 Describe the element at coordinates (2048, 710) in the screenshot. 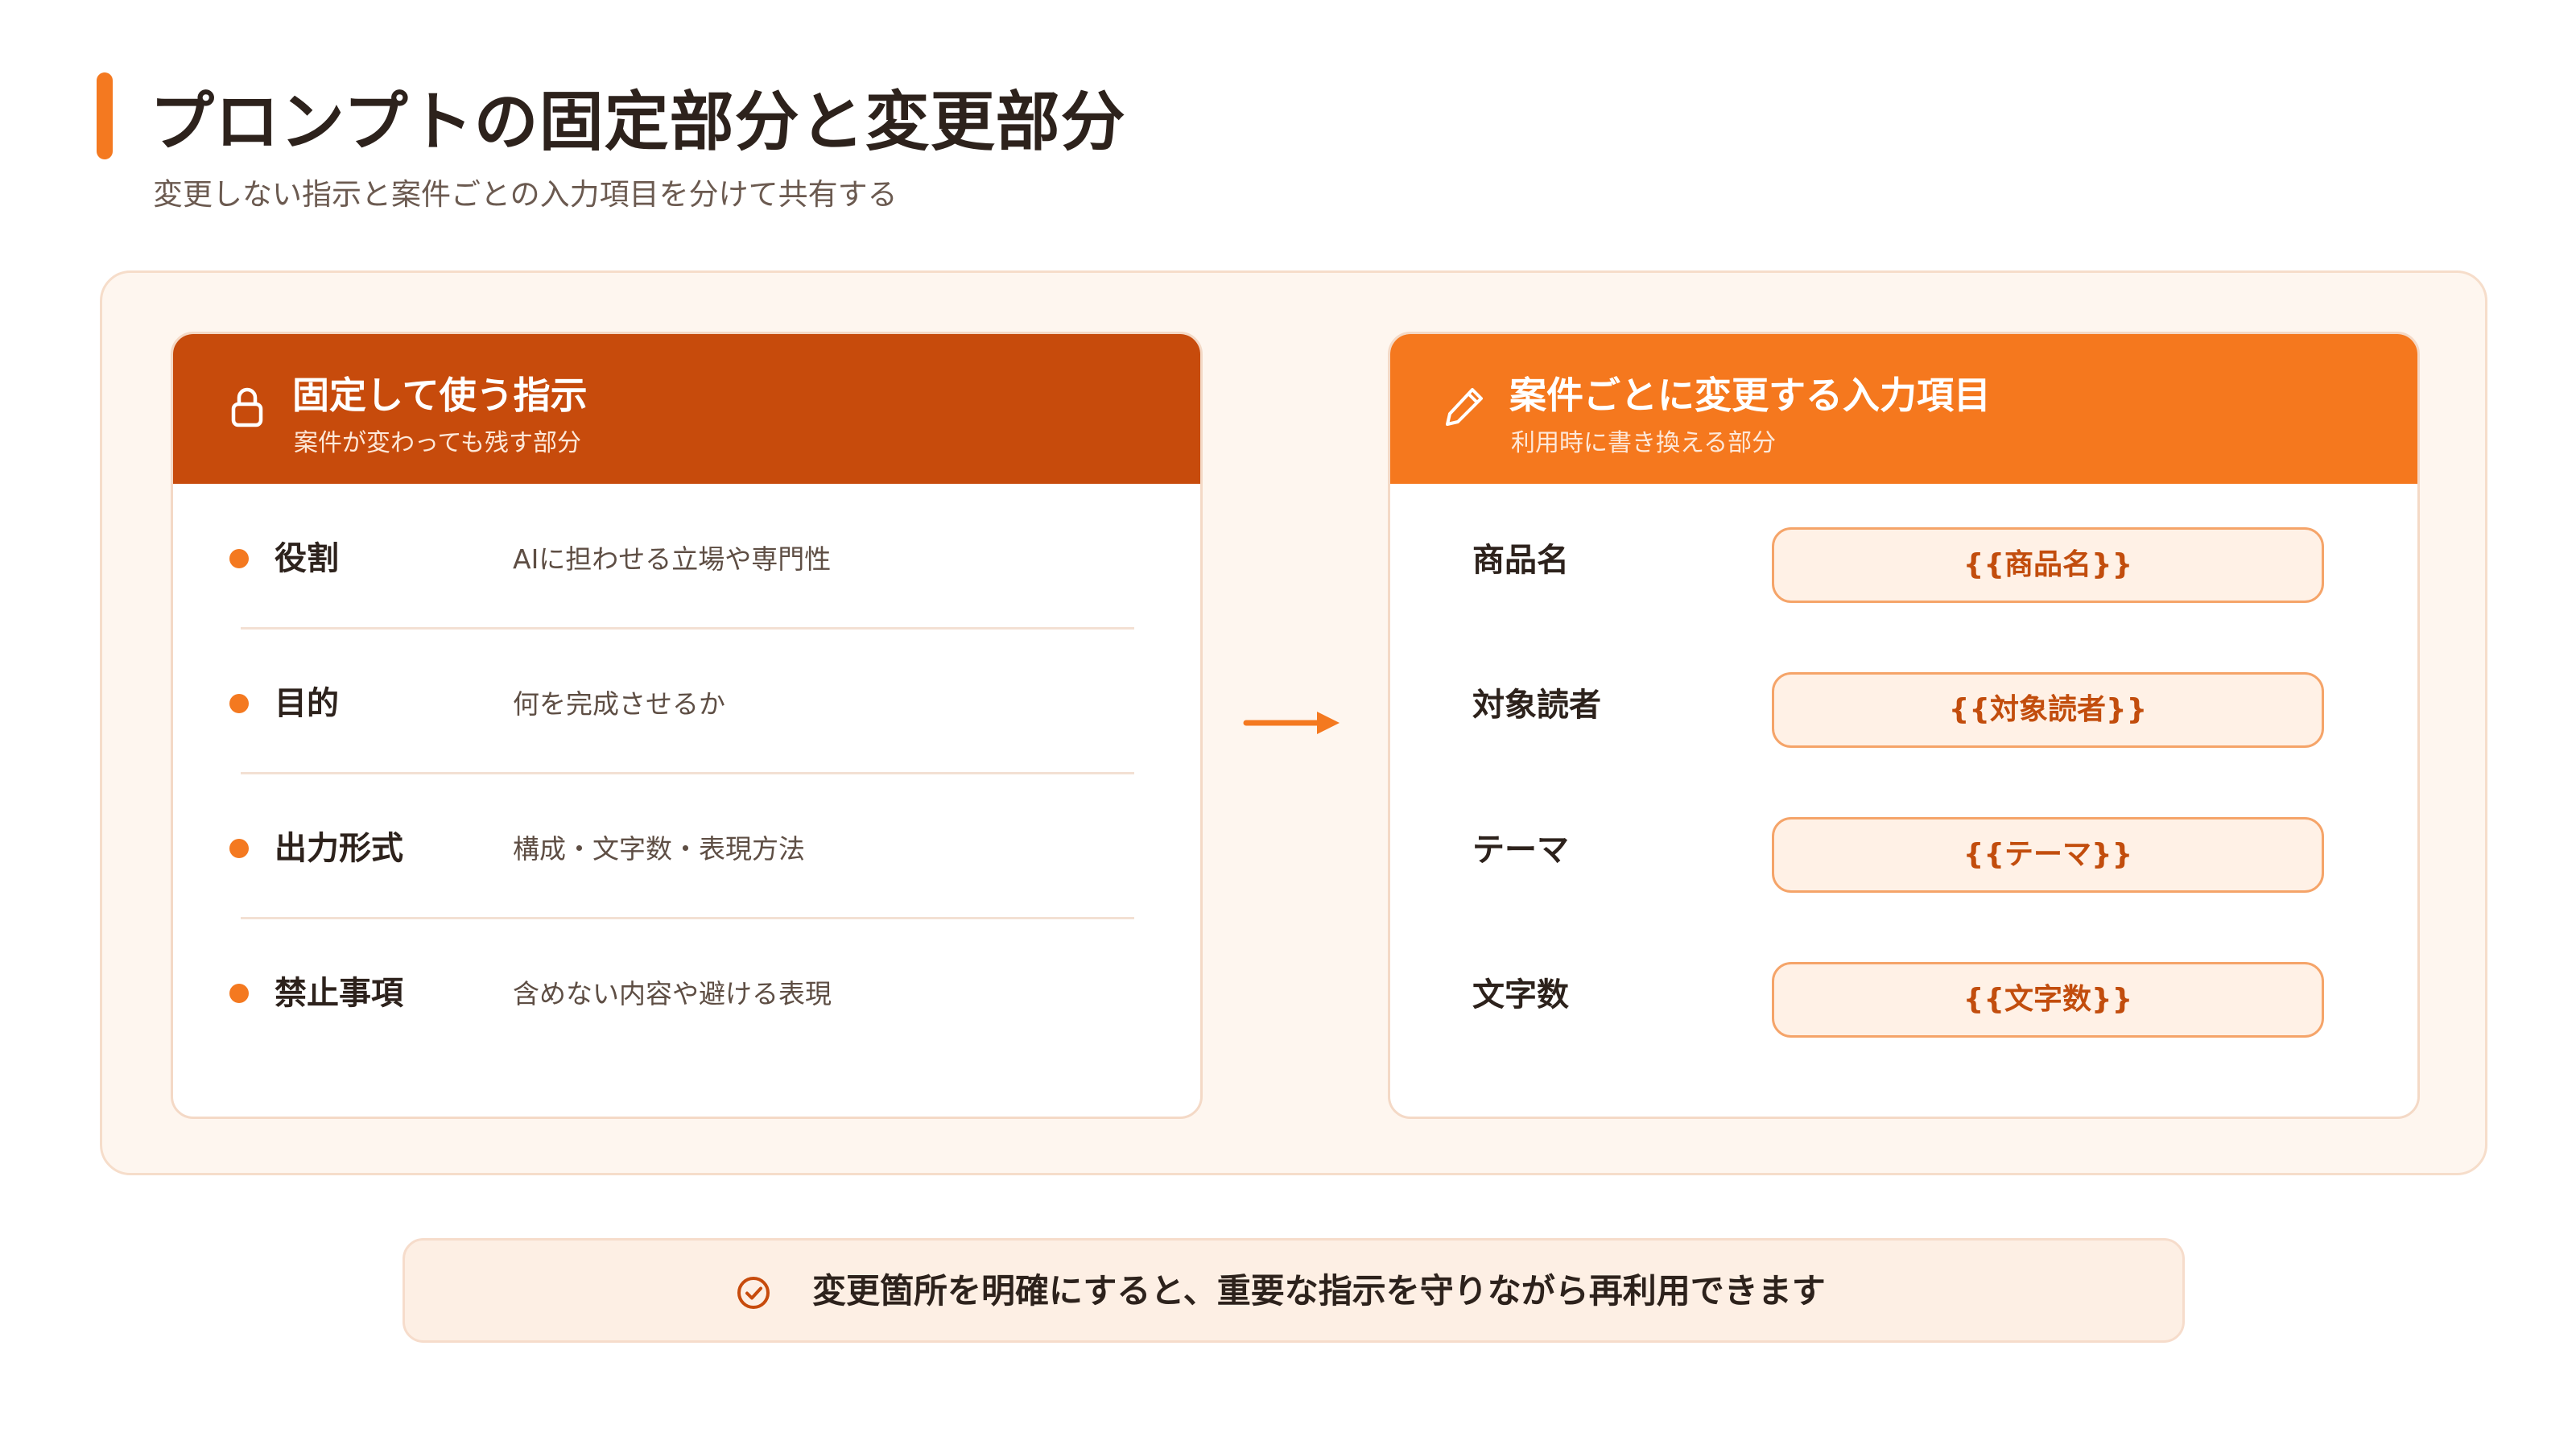

I see `placeholder-field: {{対象読者}}` at that location.